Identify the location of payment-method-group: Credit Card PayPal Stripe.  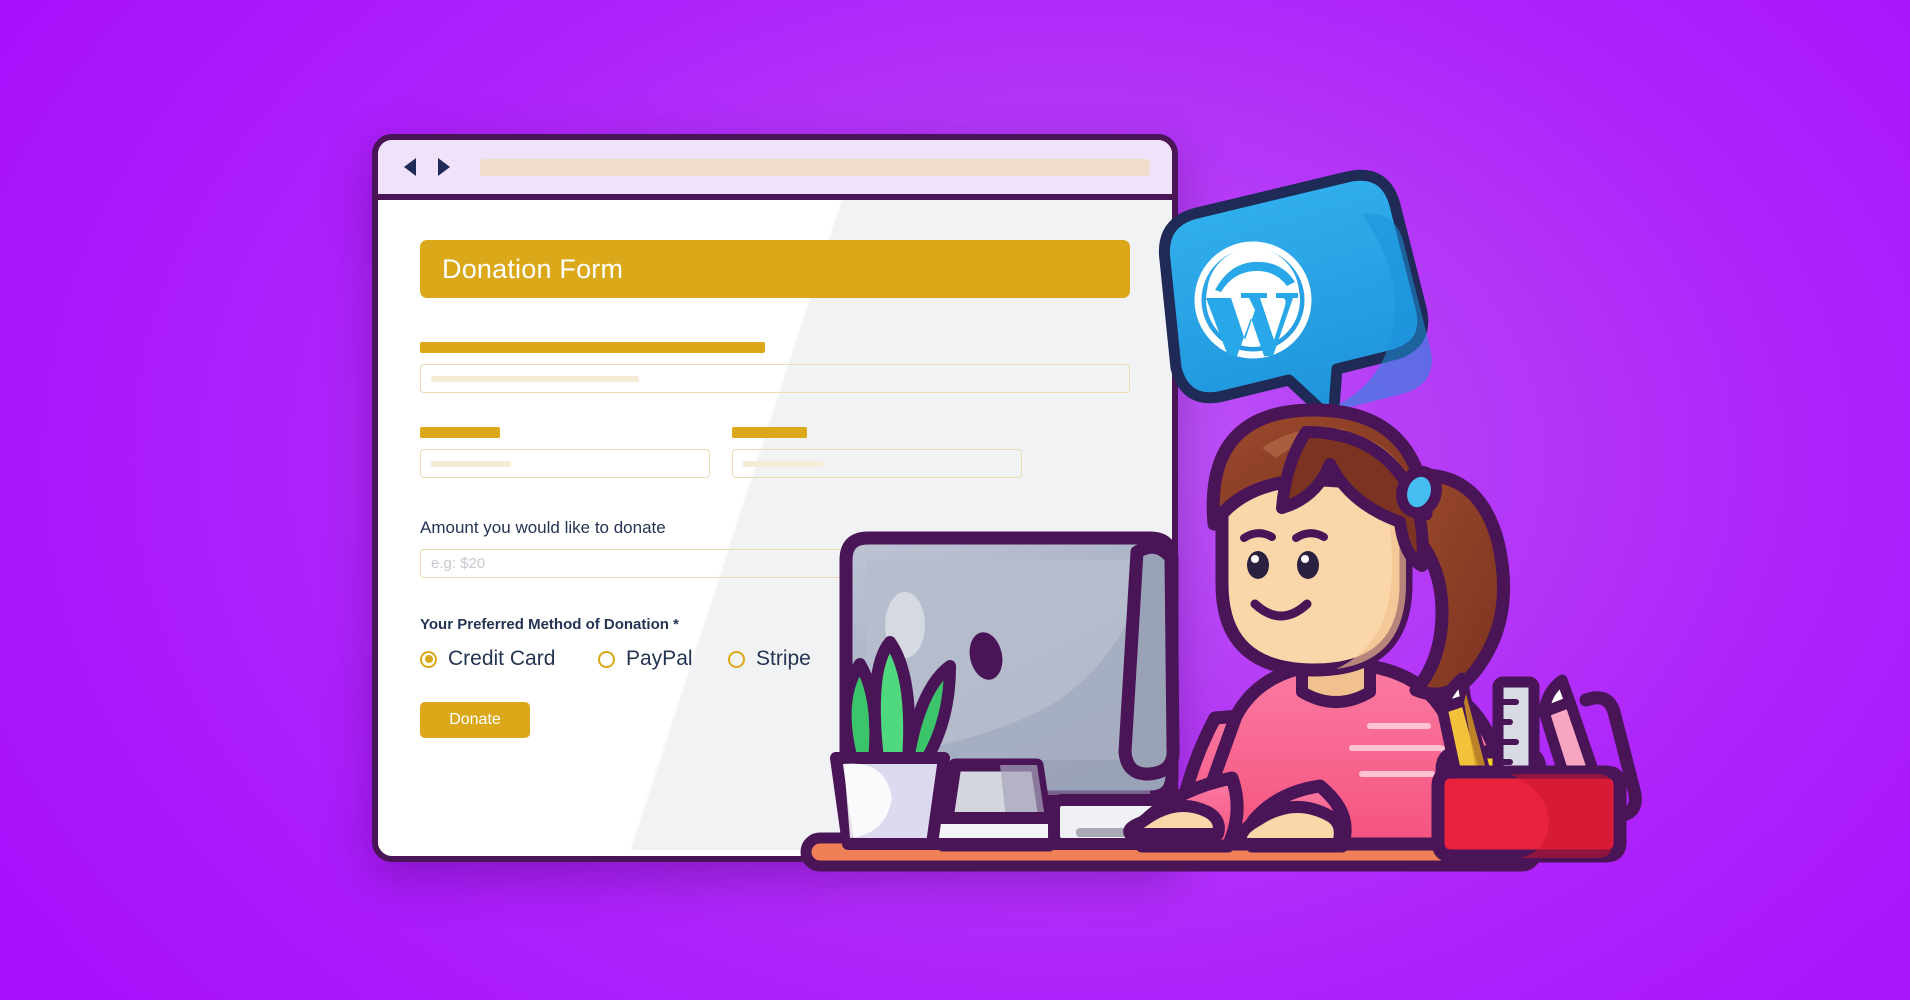
(775, 659).